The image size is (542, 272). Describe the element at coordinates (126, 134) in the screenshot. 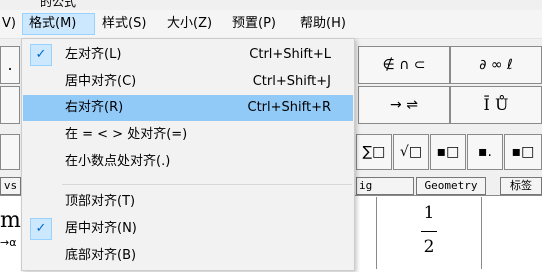

I see `menu-item-label: 在 = < > 处对齐(=)` at that location.